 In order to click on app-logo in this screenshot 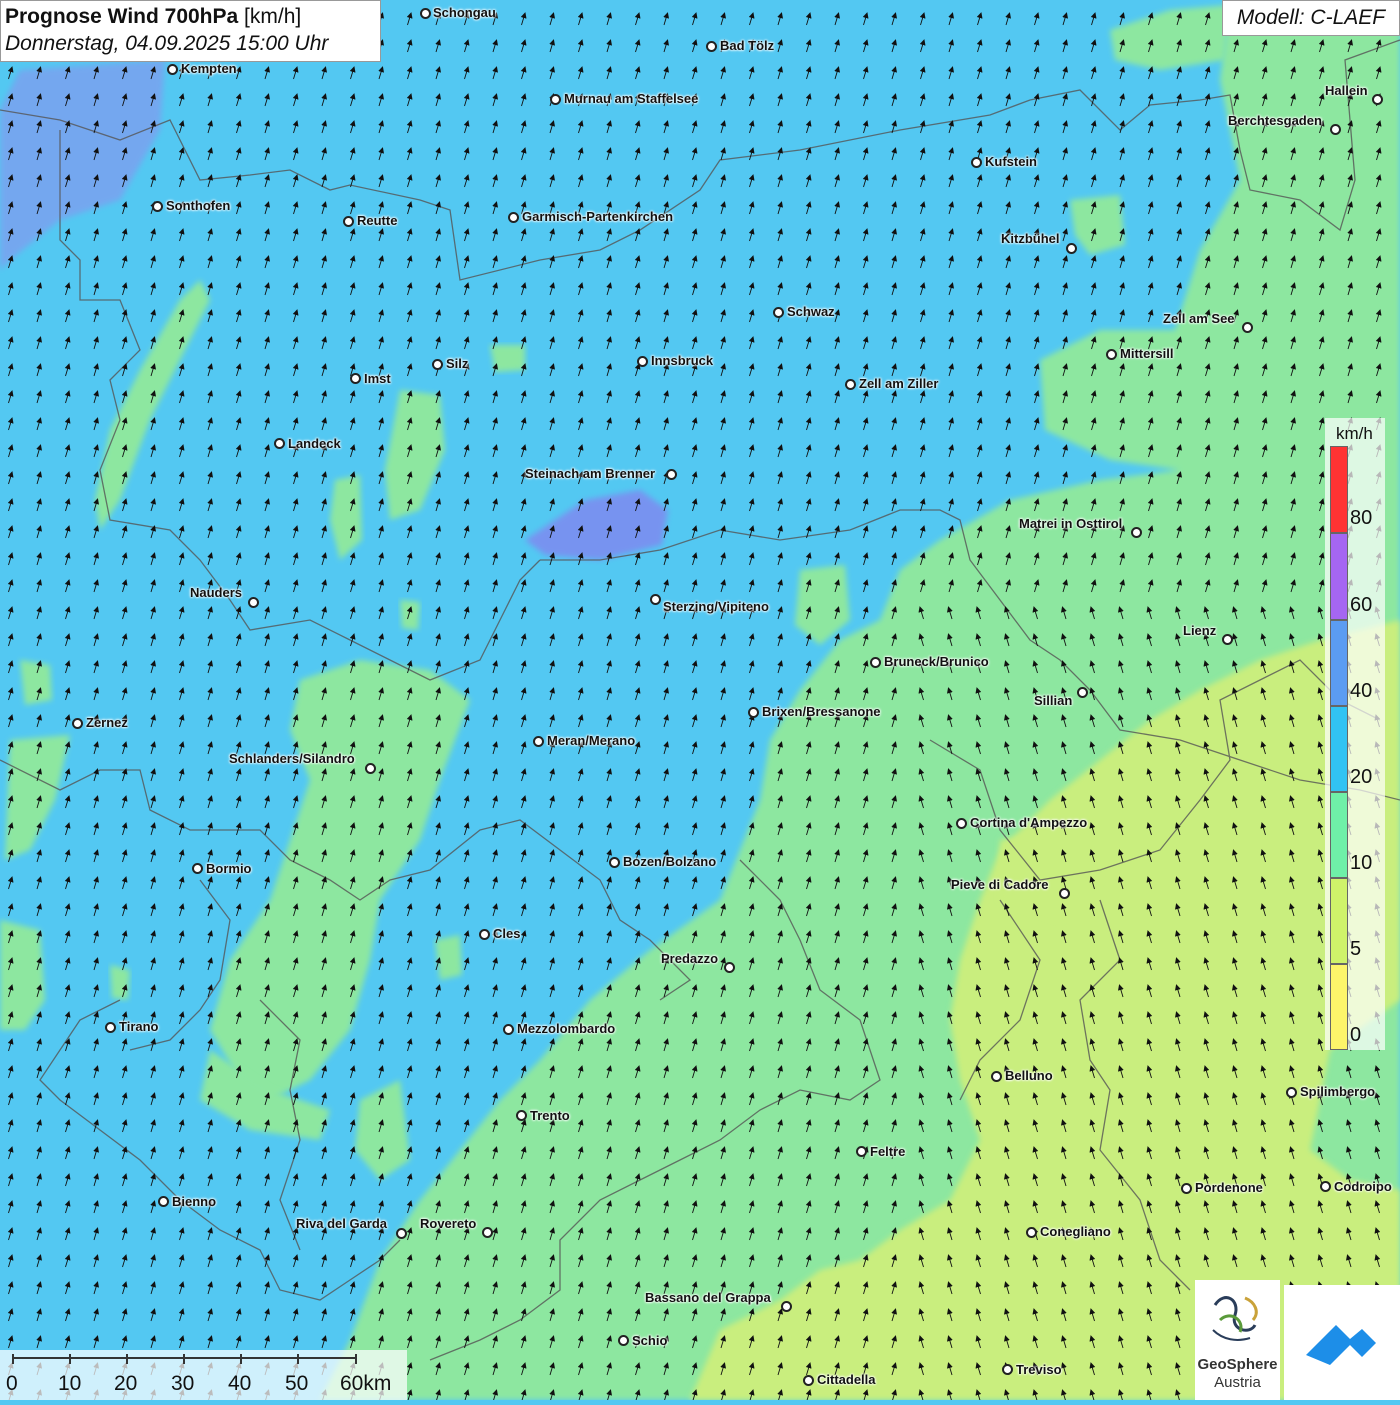, I will do `click(1342, 1342)`.